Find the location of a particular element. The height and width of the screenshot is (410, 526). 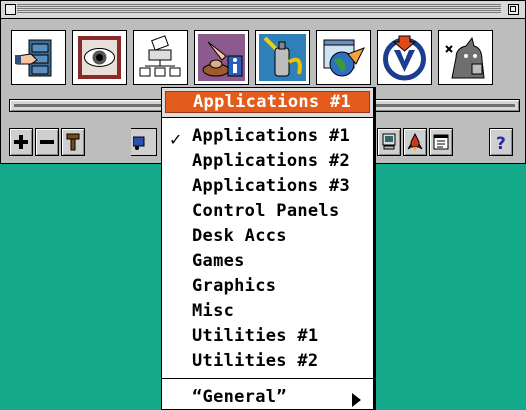

menu-item-utilities-1: Utilities #1 is located at coordinates (255, 336).